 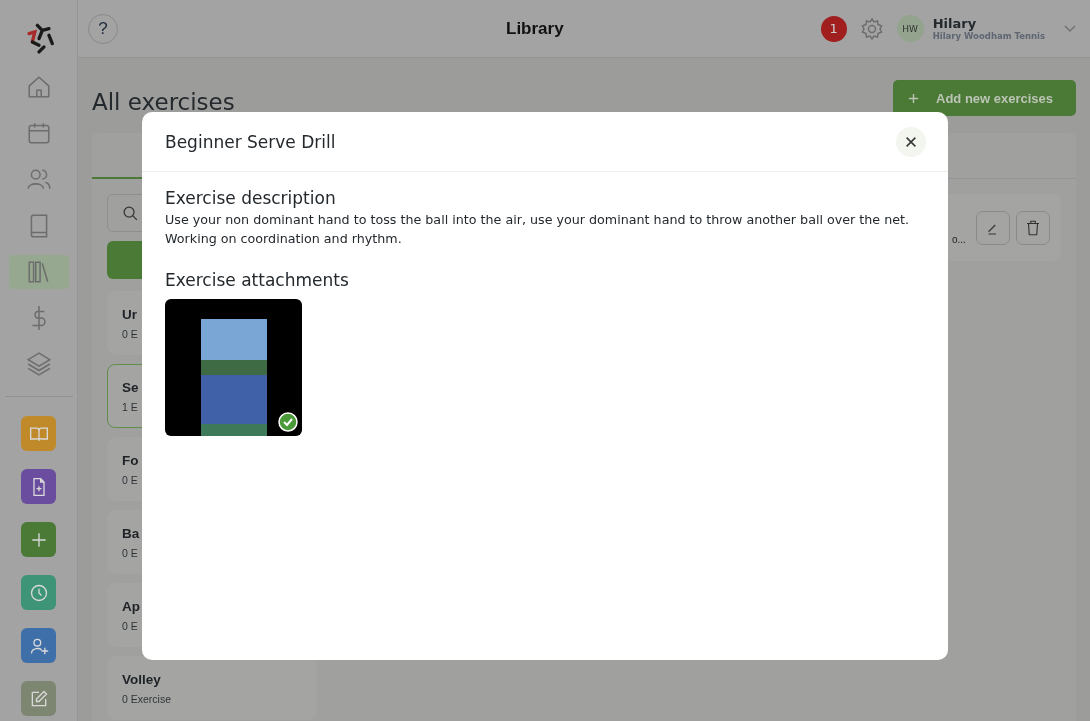 What do you see at coordinates (131, 533) in the screenshot?
I see `category-name: Ba` at bounding box center [131, 533].